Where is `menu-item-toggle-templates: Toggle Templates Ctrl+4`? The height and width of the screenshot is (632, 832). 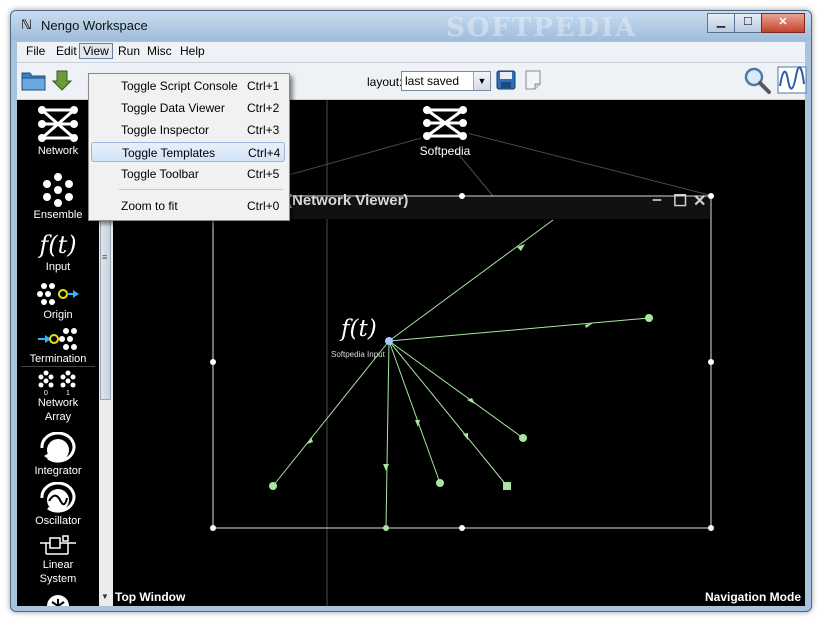 menu-item-toggle-templates: Toggle Templates Ctrl+4 is located at coordinates (188, 152).